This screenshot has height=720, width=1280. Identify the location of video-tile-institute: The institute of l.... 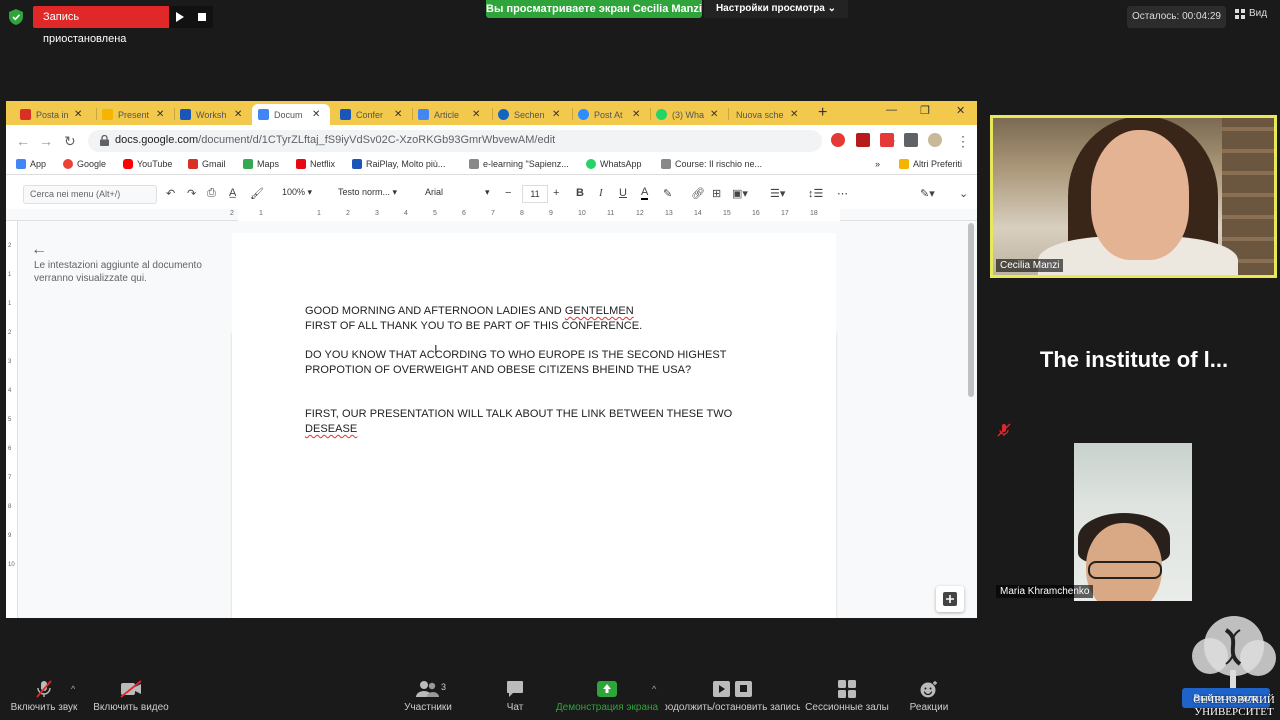
(1134, 361).